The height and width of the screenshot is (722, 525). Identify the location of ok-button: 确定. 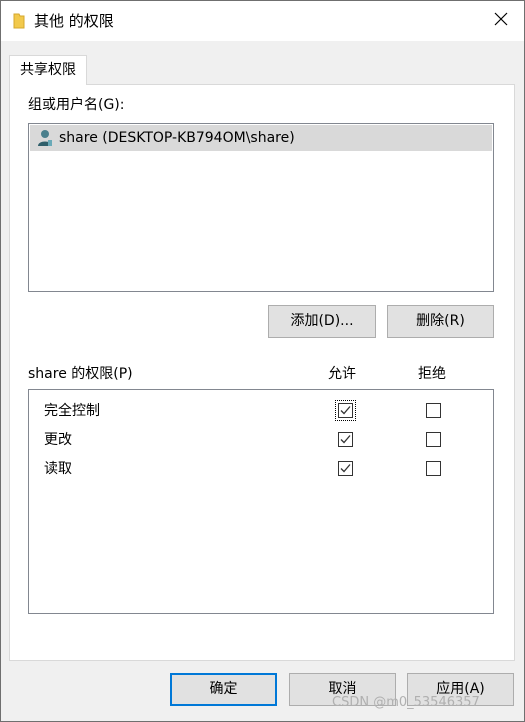
(223, 689).